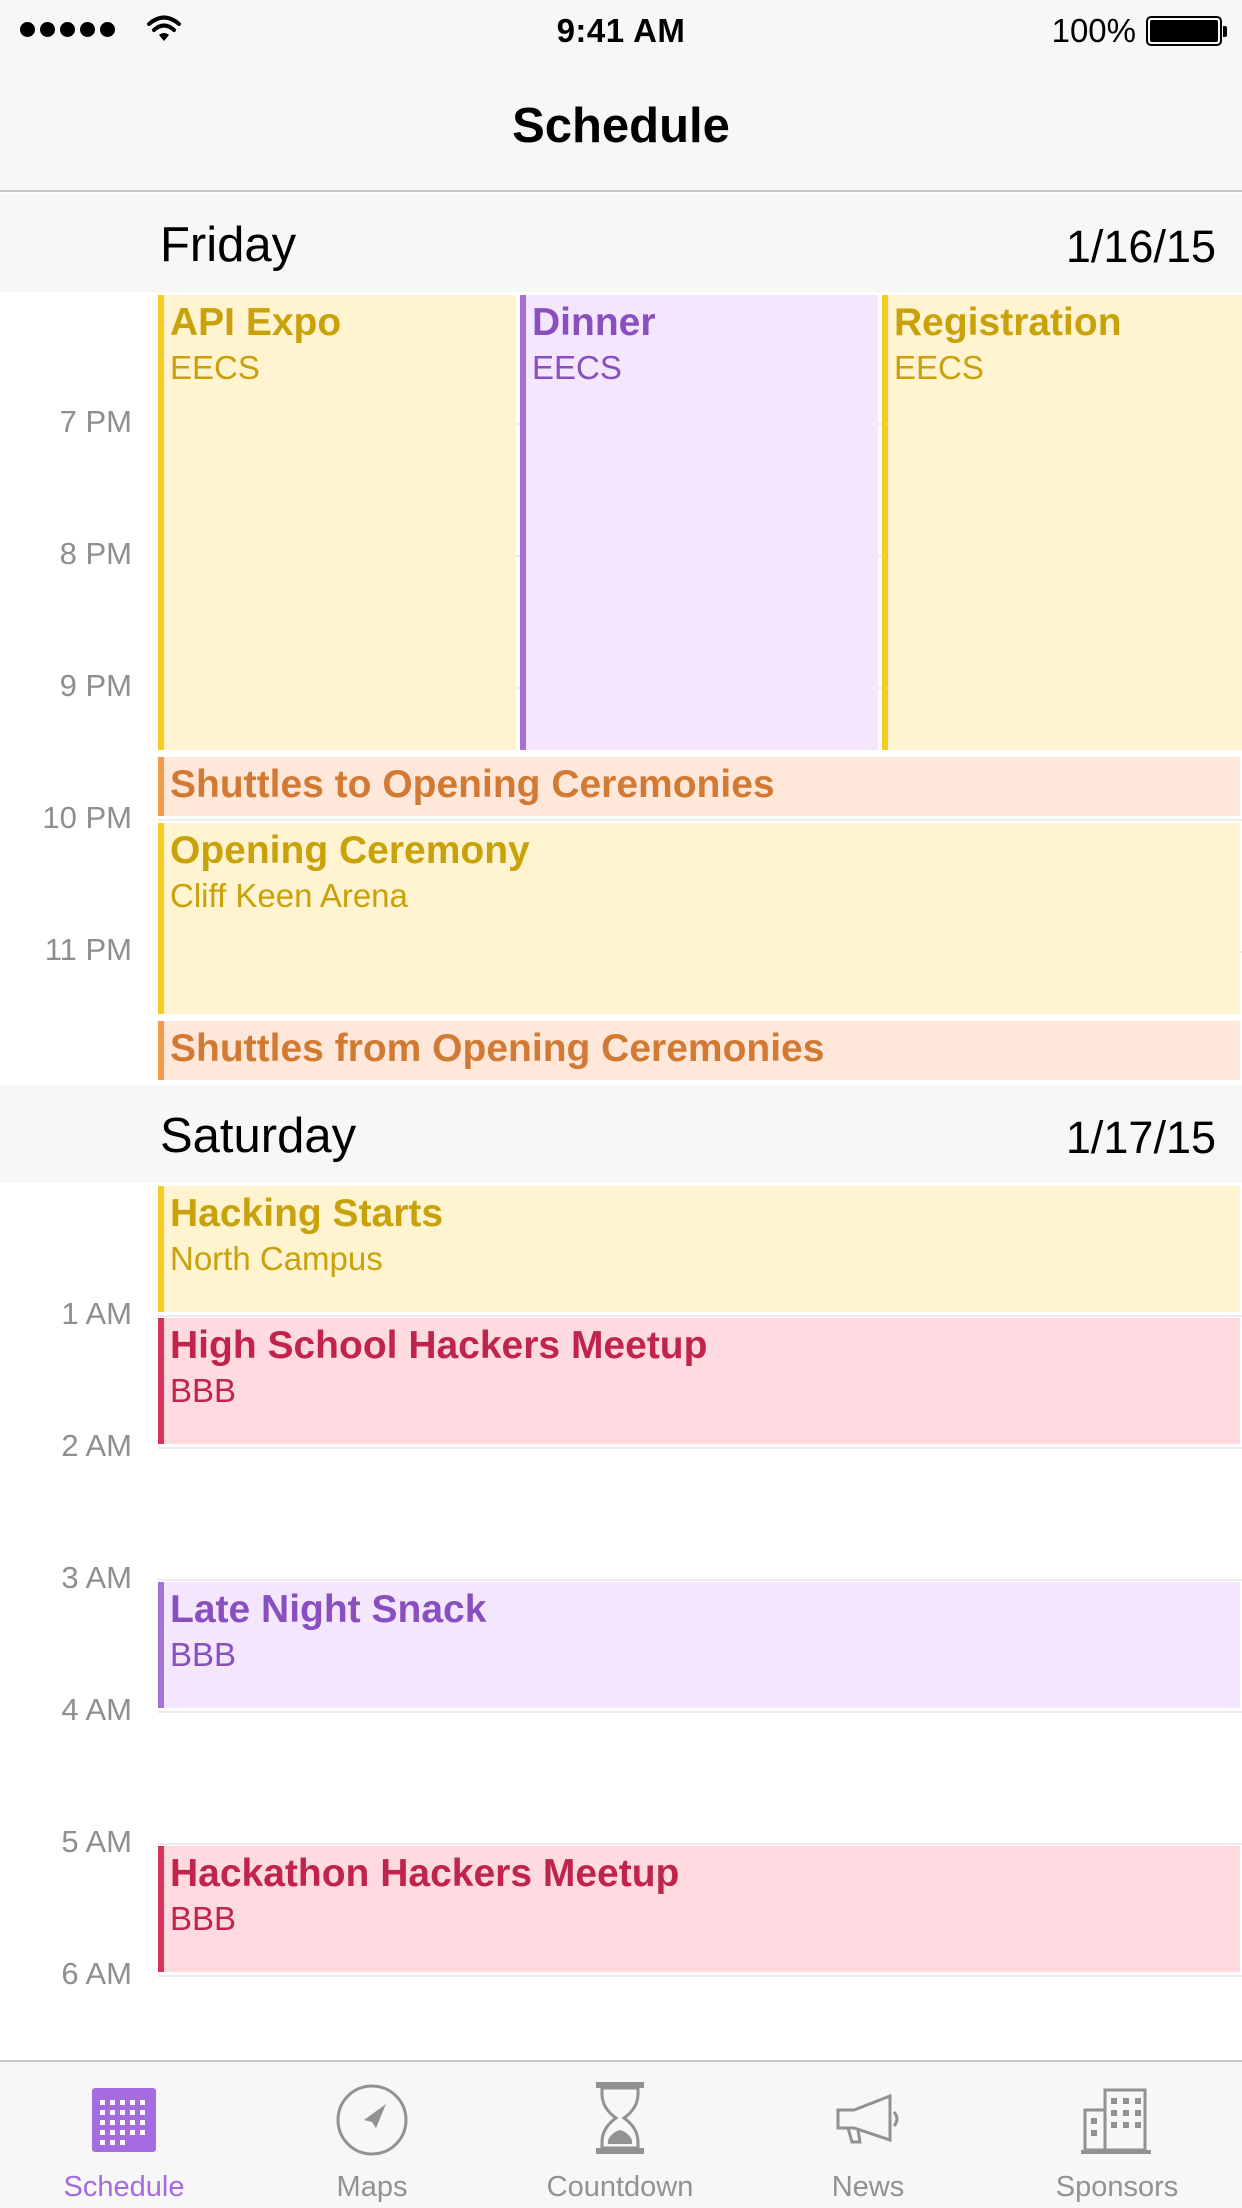 The height and width of the screenshot is (2208, 1242). Describe the element at coordinates (699, 1249) in the screenshot. I see `event-hacking-starts: Hacking Starts North Campus` at that location.